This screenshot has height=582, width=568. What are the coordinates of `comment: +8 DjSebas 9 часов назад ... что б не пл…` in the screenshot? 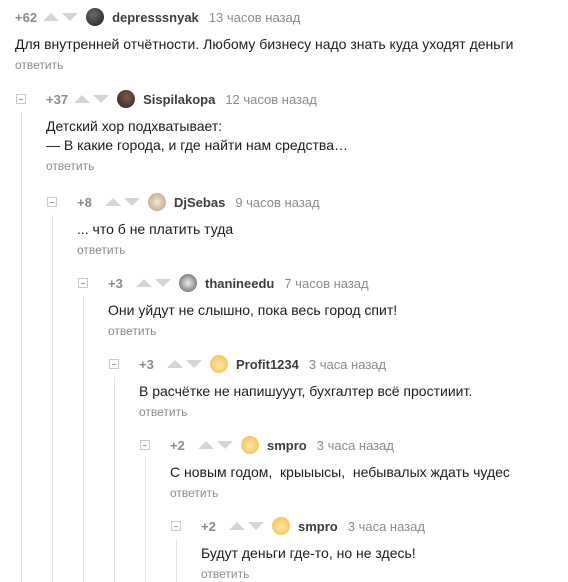 It's located at (322, 224).